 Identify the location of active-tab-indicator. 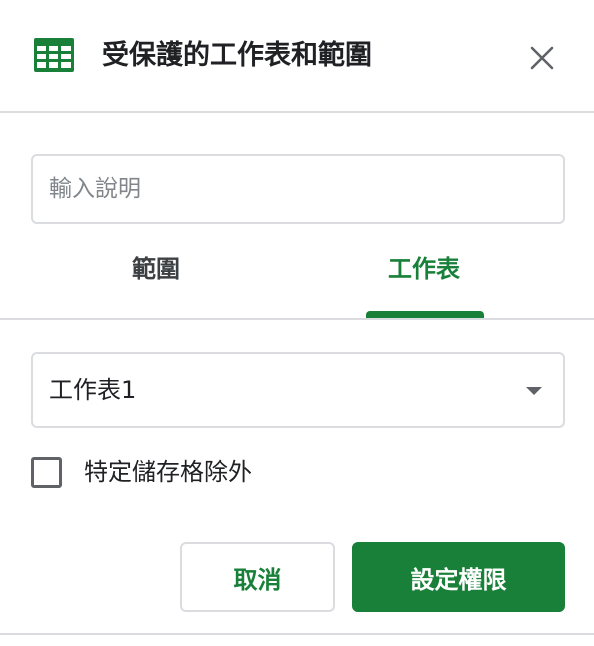
(425, 314).